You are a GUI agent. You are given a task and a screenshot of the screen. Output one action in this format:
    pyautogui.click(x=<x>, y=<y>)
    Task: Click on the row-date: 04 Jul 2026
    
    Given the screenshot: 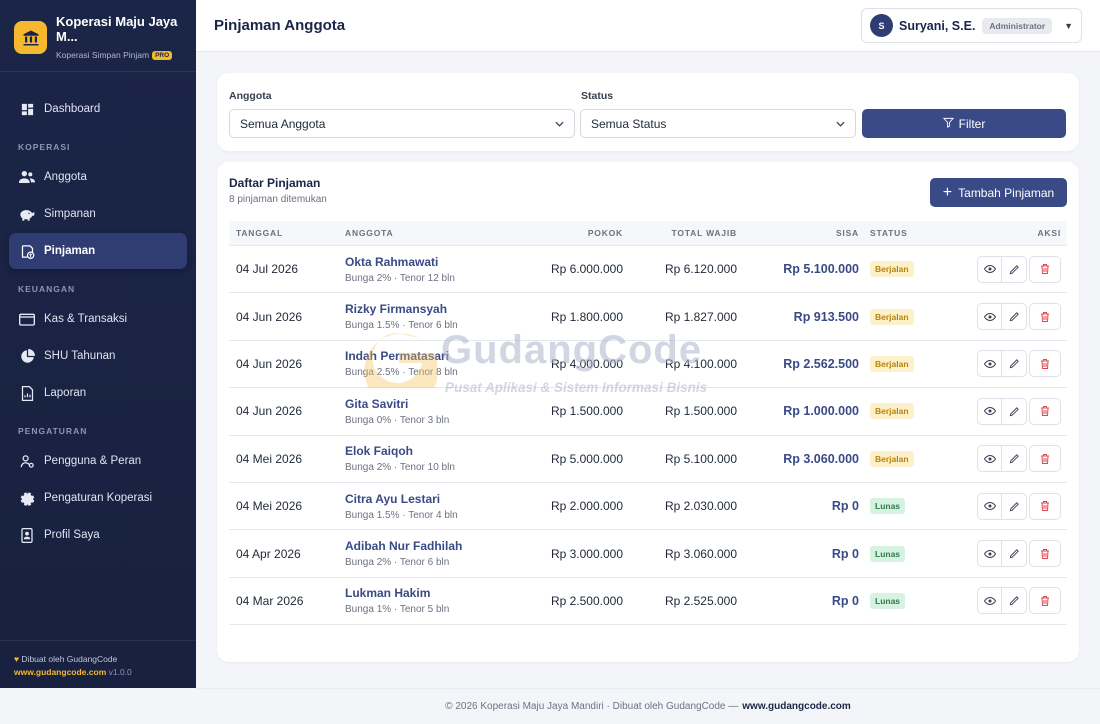 What is the action you would take?
    pyautogui.click(x=267, y=269)
    